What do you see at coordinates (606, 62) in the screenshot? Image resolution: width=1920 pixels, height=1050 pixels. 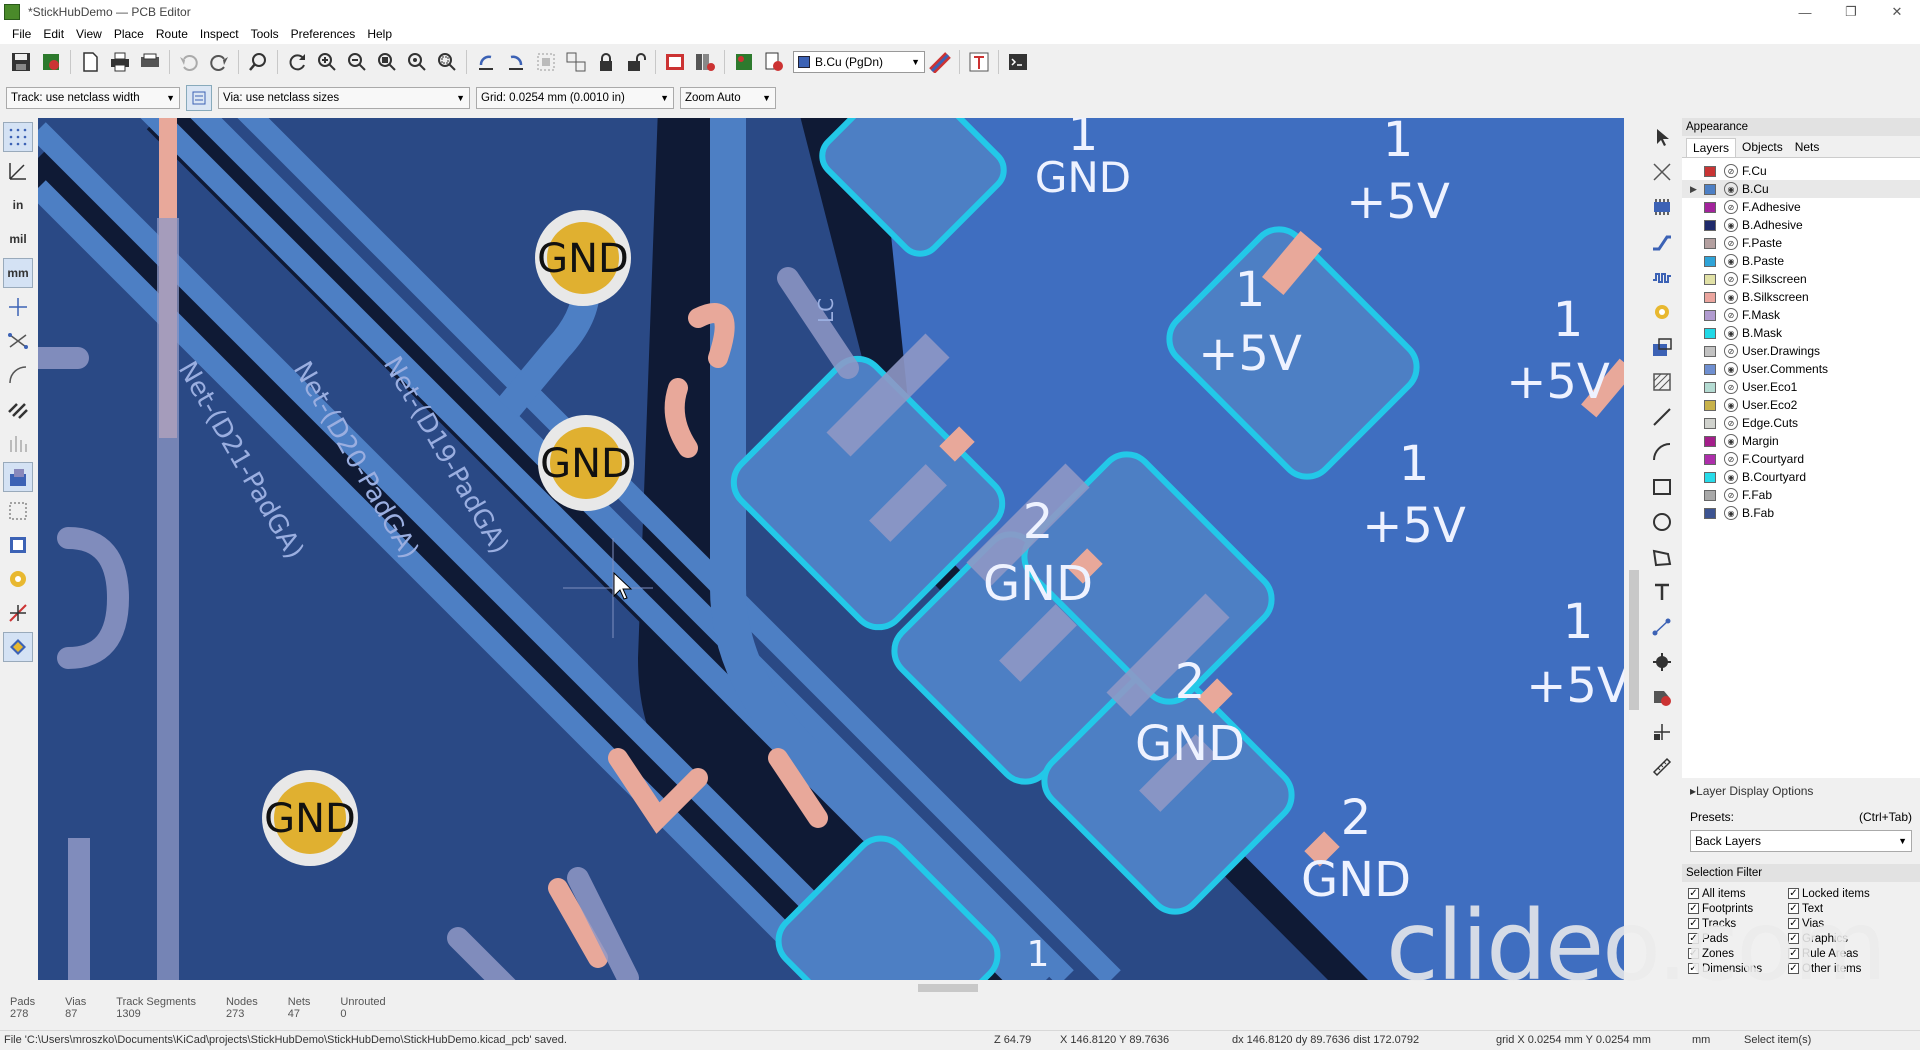 I see `lock-icon` at bounding box center [606, 62].